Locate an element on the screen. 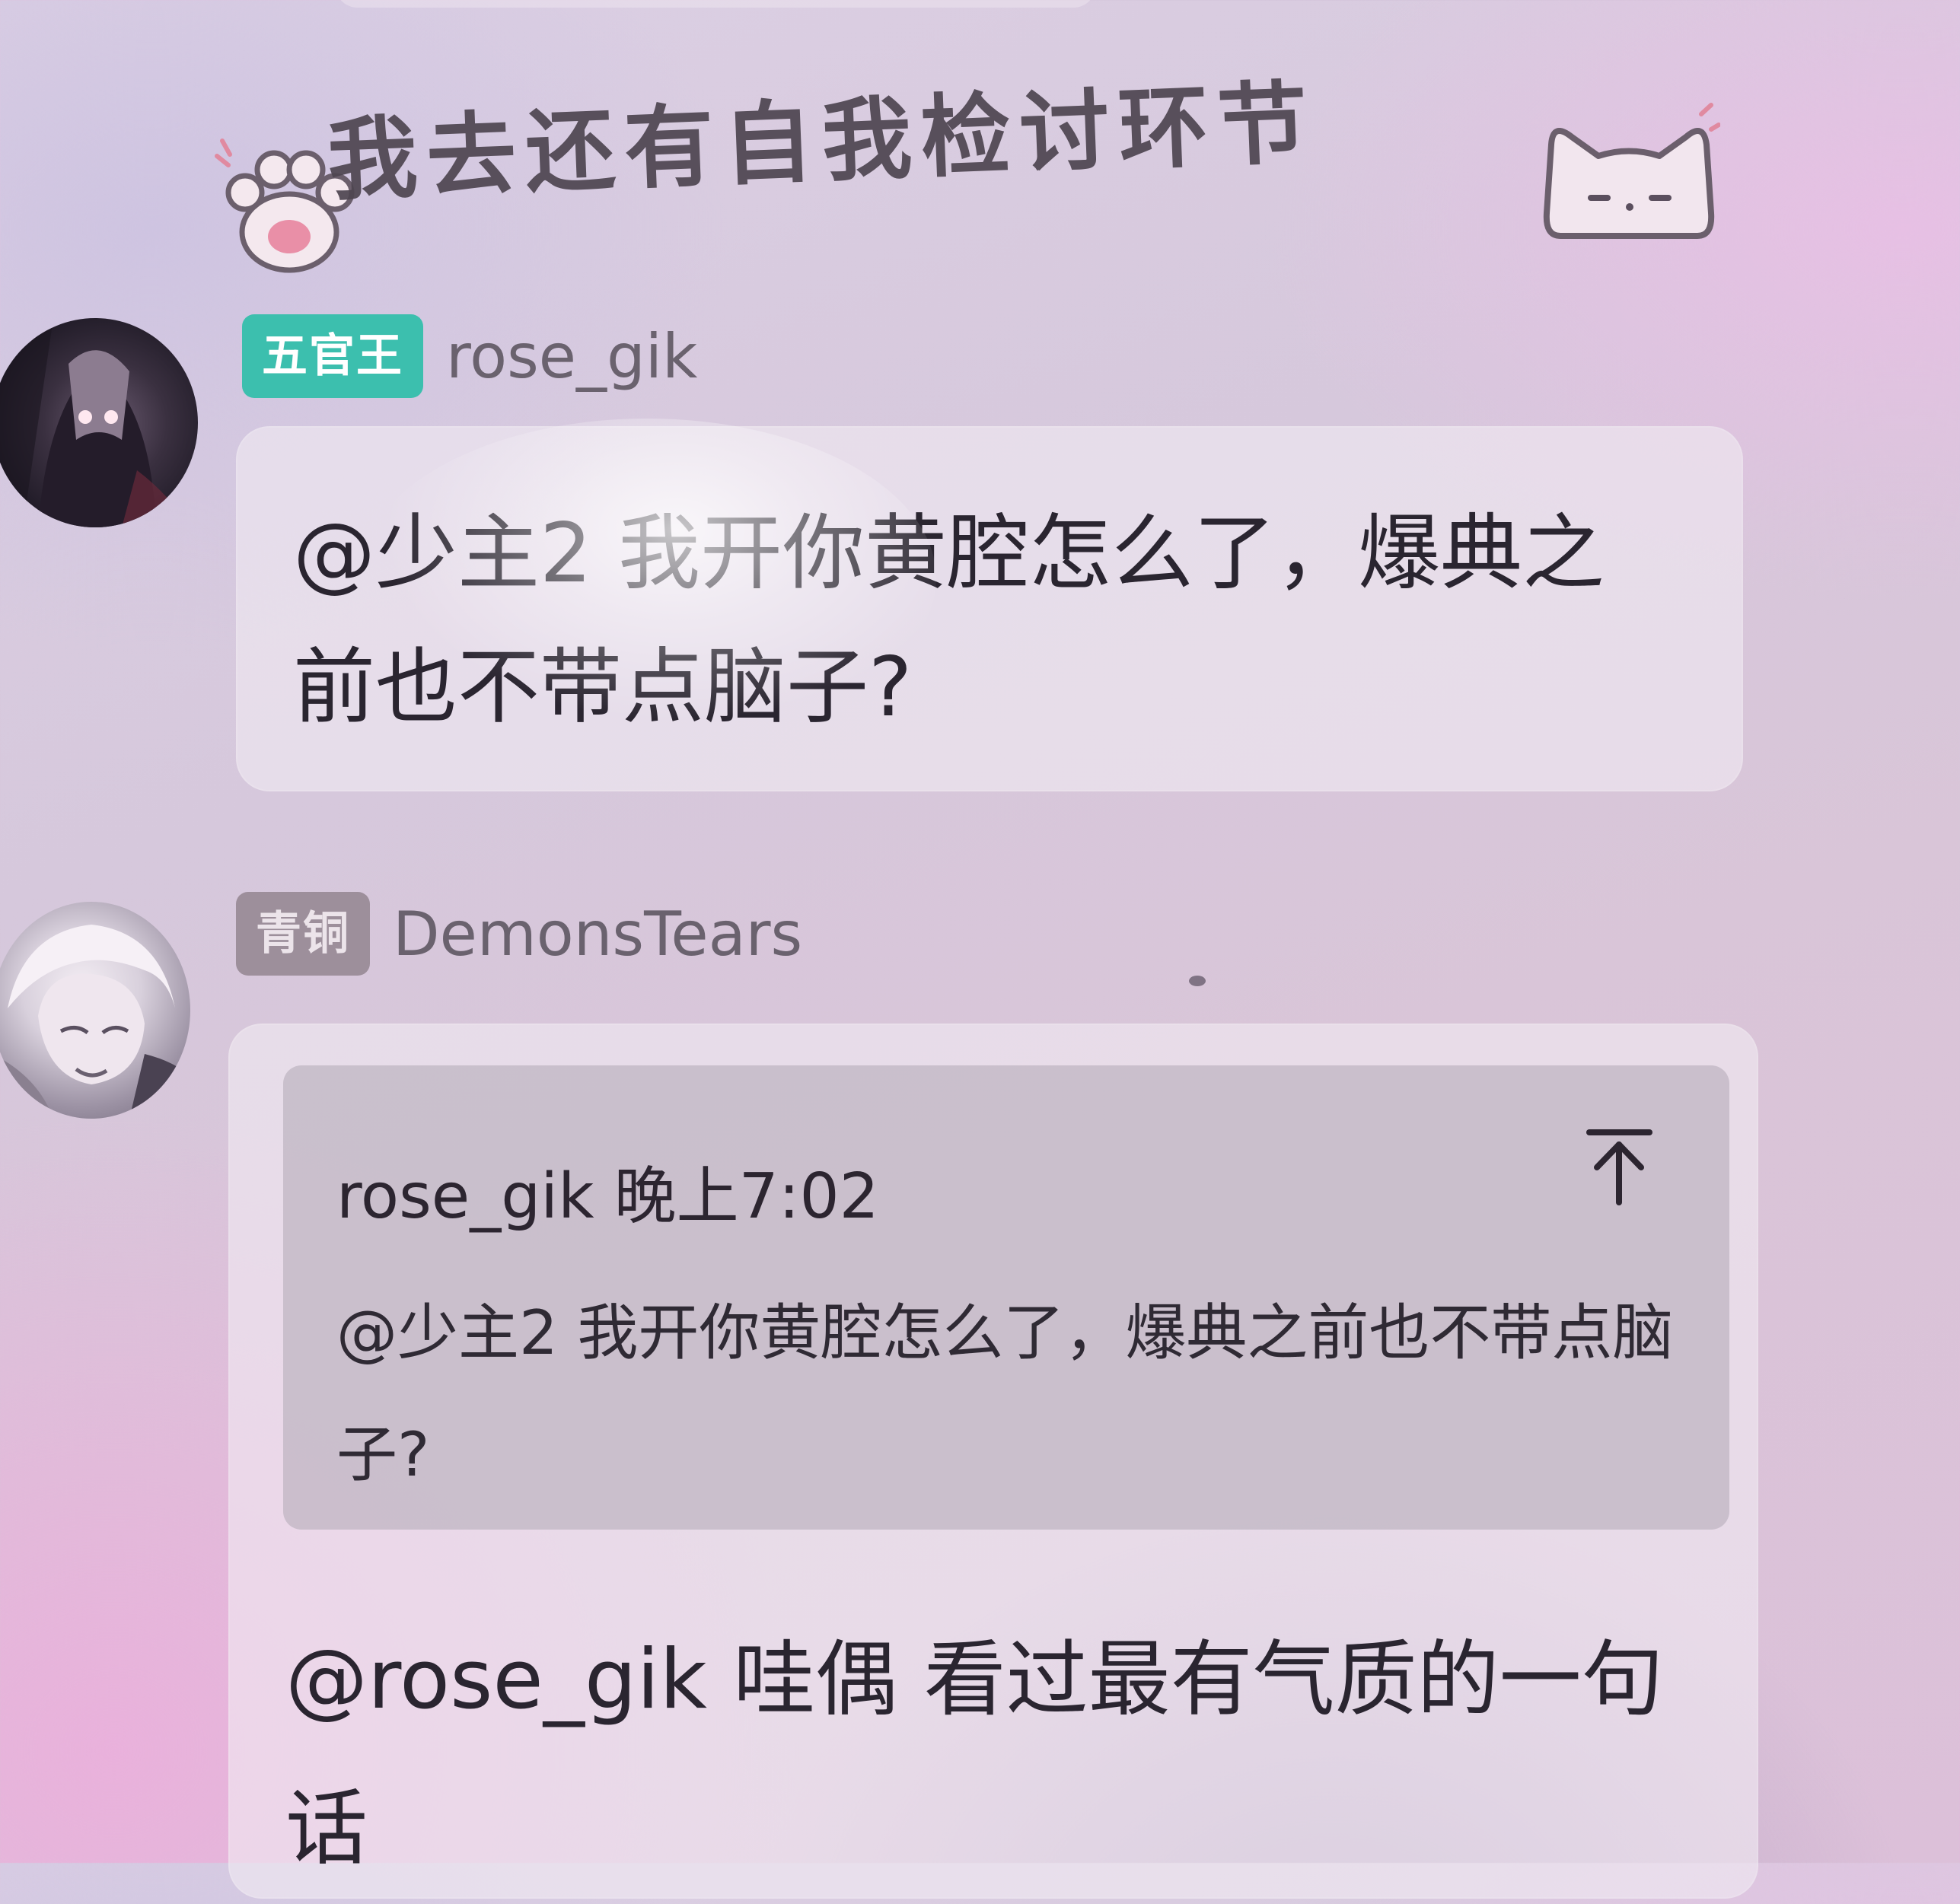 The height and width of the screenshot is (1904, 1960). username: rose_gik is located at coordinates (571, 356).